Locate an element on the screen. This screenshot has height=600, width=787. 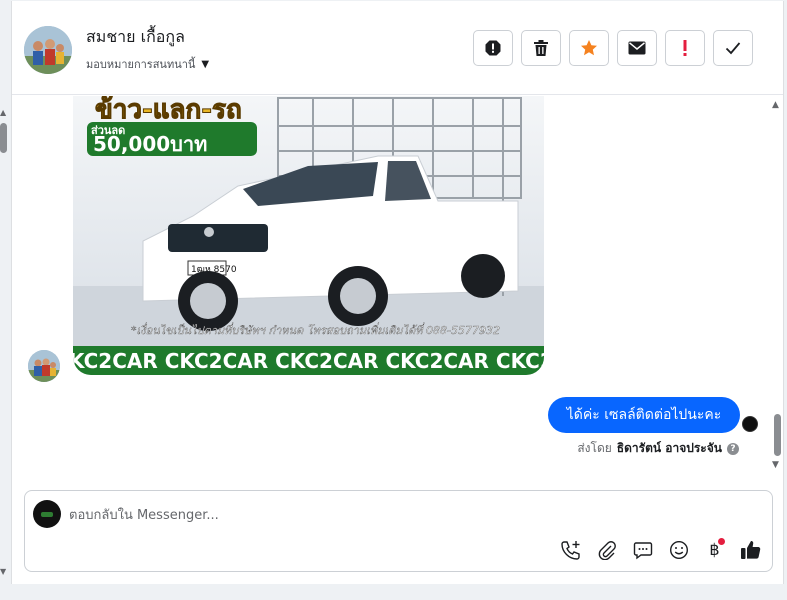
page-avatar is located at coordinates (47, 514).